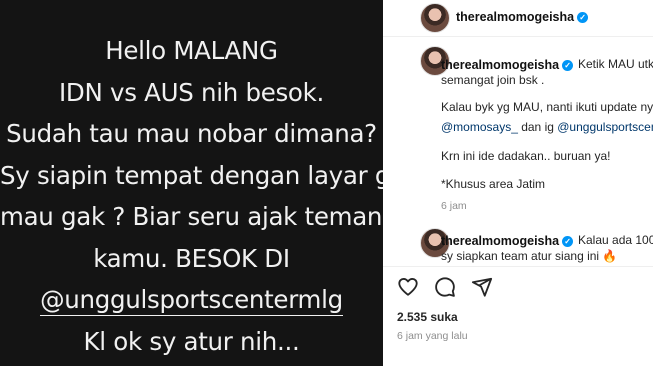  I want to click on comment-text: semangat join bsk ., so click(493, 80).